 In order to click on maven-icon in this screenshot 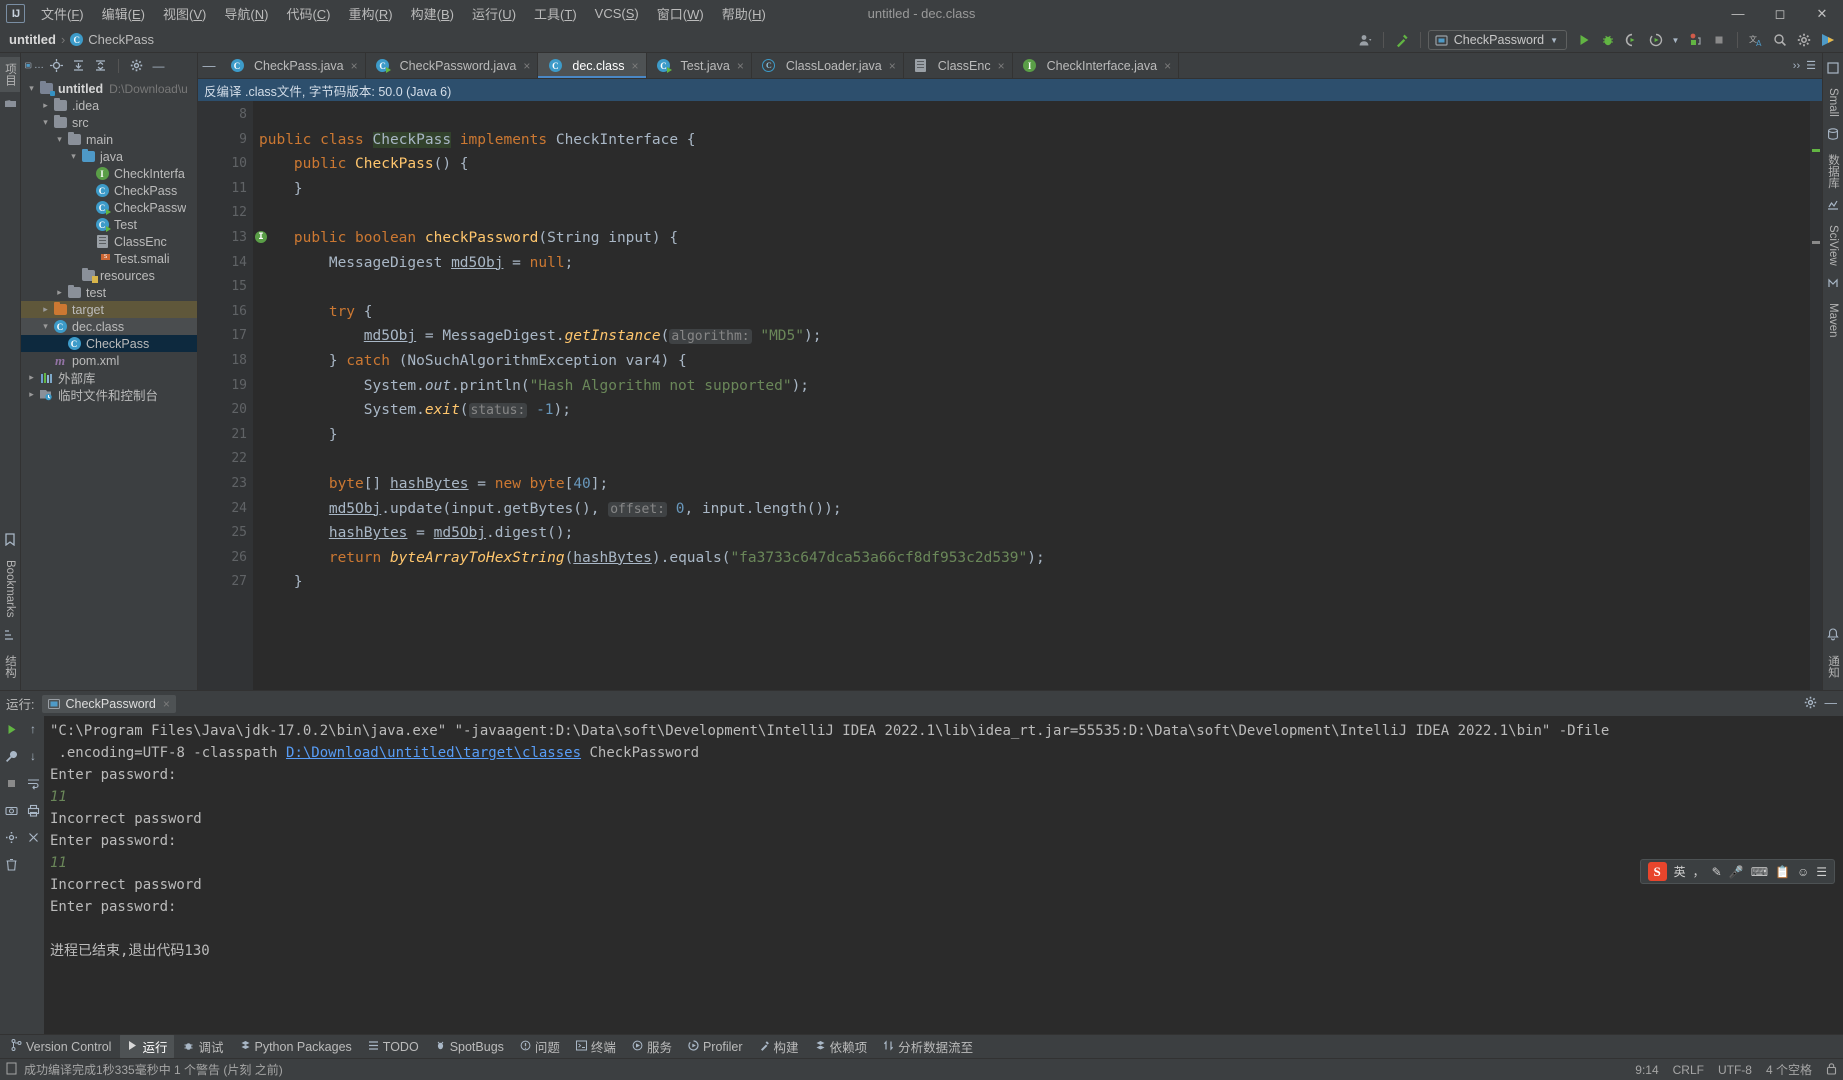, I will do `click(1833, 284)`.